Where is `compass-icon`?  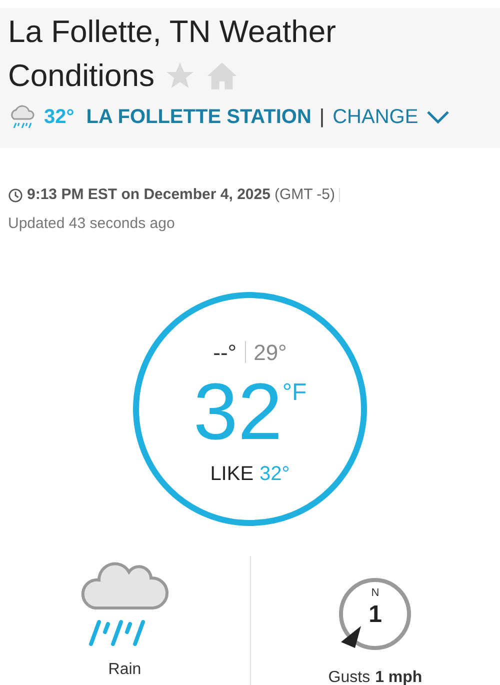
compass-icon is located at coordinates (375, 614).